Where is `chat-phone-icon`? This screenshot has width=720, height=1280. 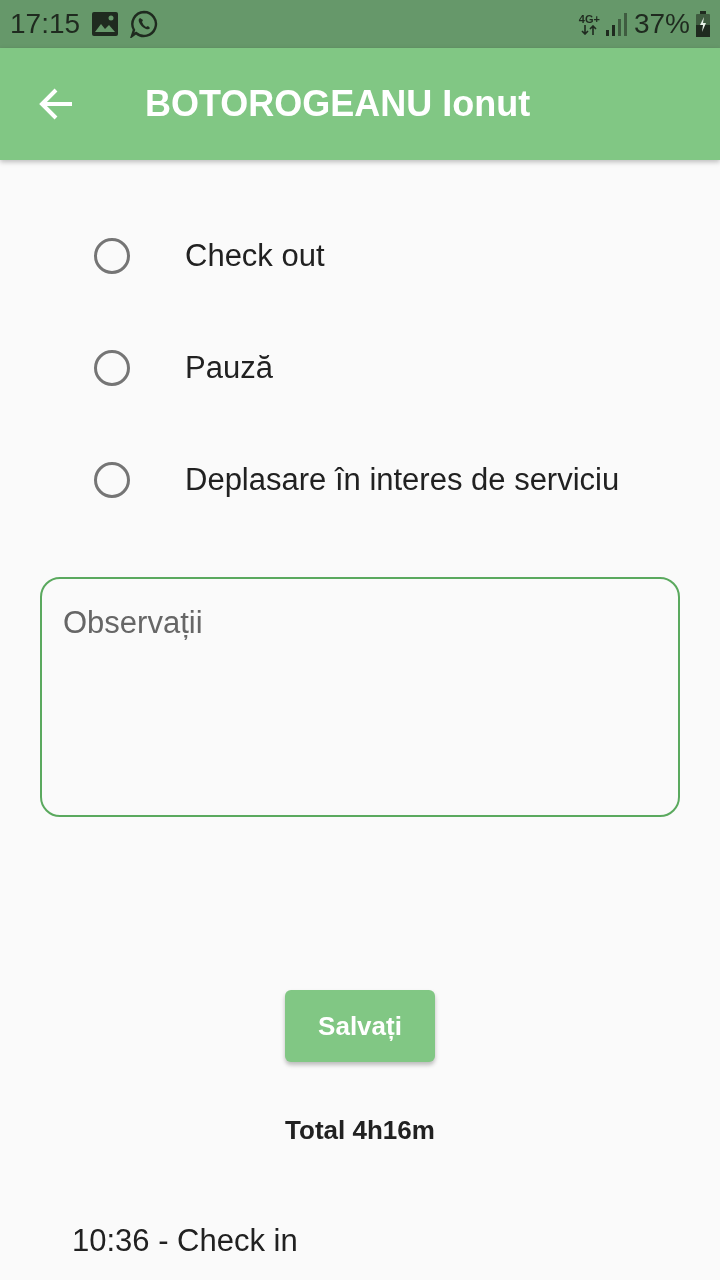 chat-phone-icon is located at coordinates (144, 24).